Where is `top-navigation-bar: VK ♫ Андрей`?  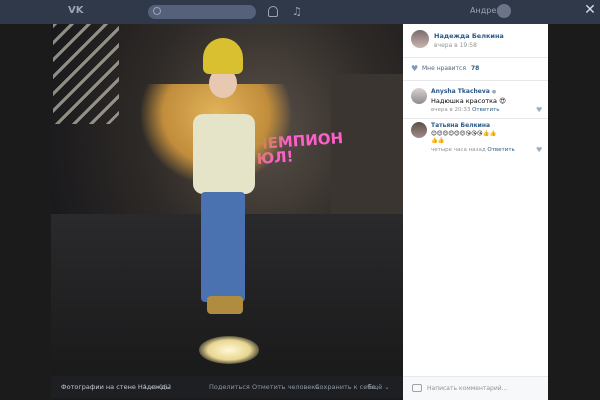 top-navigation-bar: VK ♫ Андрей is located at coordinates (300, 12).